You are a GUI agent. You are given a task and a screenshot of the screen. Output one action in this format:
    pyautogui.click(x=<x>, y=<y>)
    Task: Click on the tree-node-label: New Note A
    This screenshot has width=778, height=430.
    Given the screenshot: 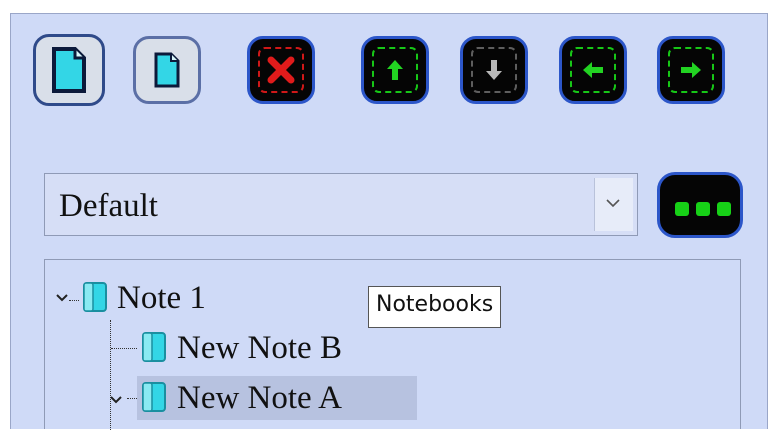 What is the action you would take?
    pyautogui.click(x=259, y=398)
    